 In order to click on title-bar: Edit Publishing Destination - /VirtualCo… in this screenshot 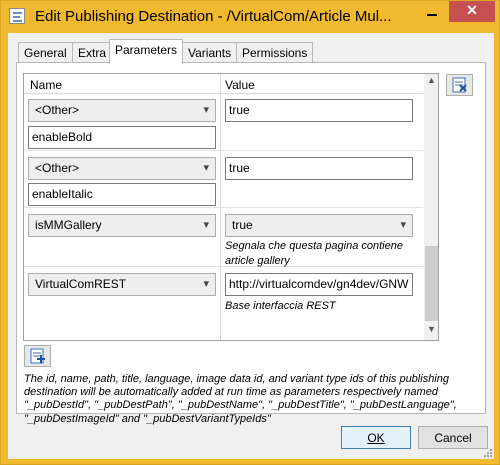, I will do `click(250, 17)`.